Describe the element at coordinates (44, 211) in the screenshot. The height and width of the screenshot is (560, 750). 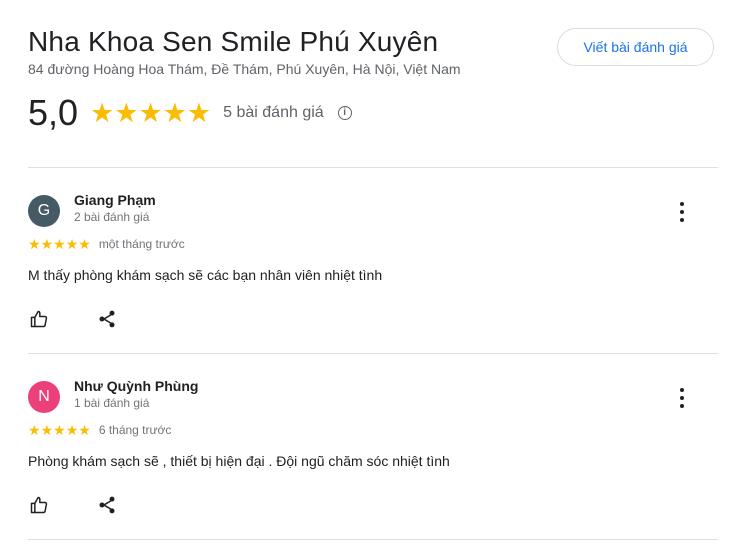
I see `avatar: G` at that location.